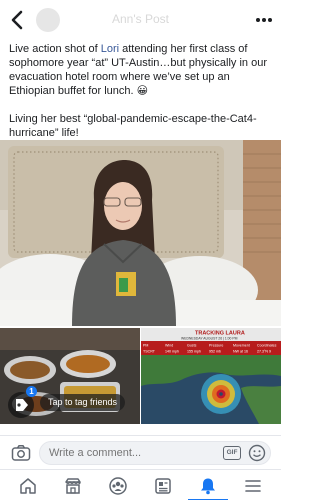 The height and width of the screenshot is (500, 320). I want to click on tagged-user-link: Lori, so click(110, 49).